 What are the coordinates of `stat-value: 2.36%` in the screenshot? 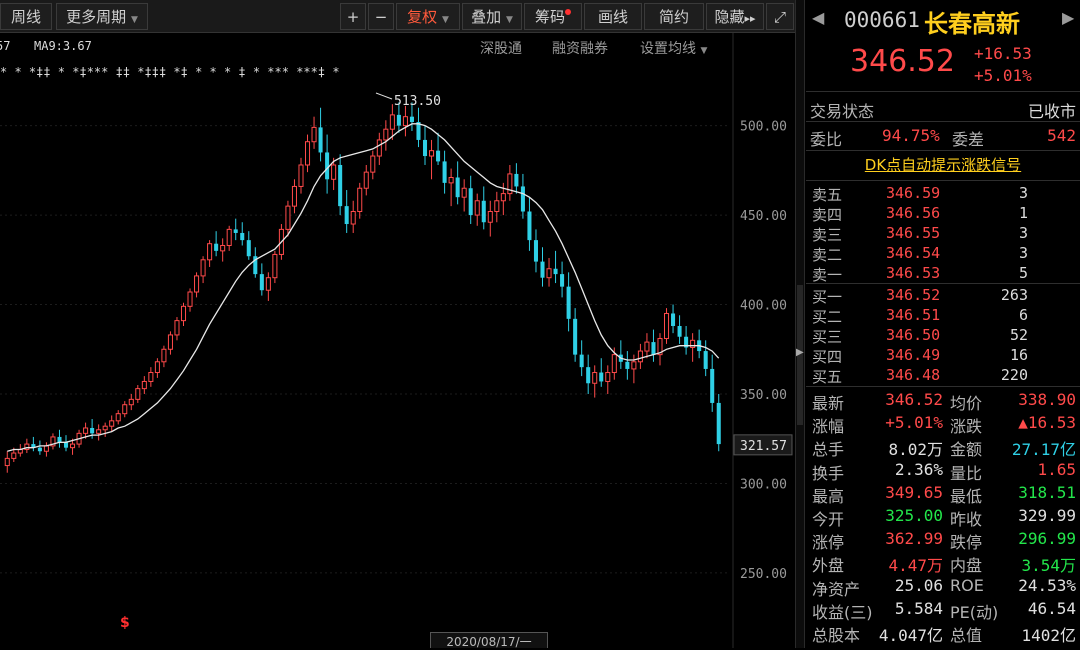 It's located at (918, 469).